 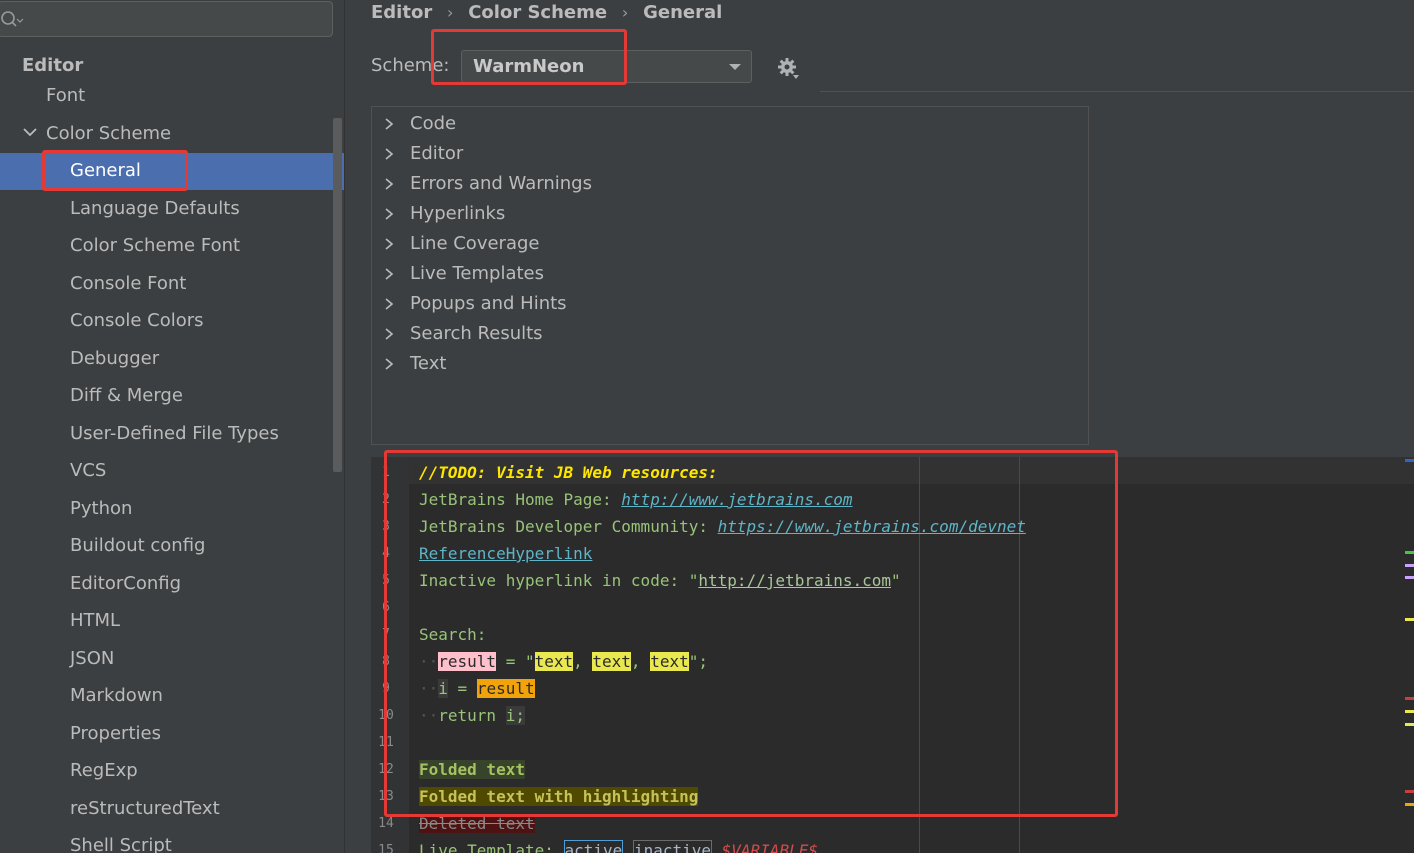 What do you see at coordinates (568, 472) in the screenshot?
I see `code-line-todo: //TODO: Visit JB Web resources:` at bounding box center [568, 472].